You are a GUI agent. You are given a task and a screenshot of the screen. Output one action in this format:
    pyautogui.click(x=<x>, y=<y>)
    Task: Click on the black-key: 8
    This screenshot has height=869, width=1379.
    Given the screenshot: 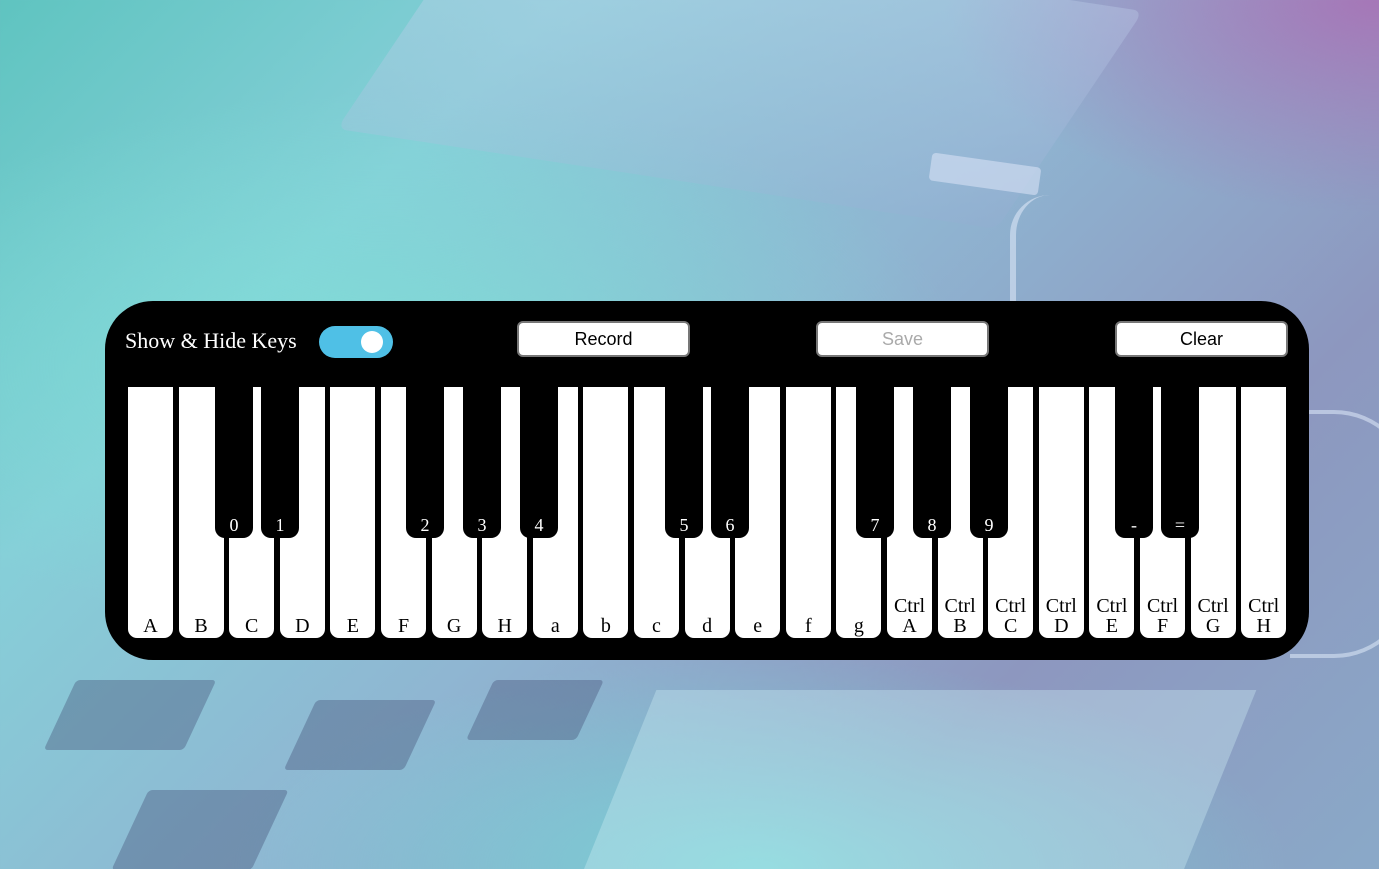 What is the action you would take?
    pyautogui.click(x=932, y=462)
    